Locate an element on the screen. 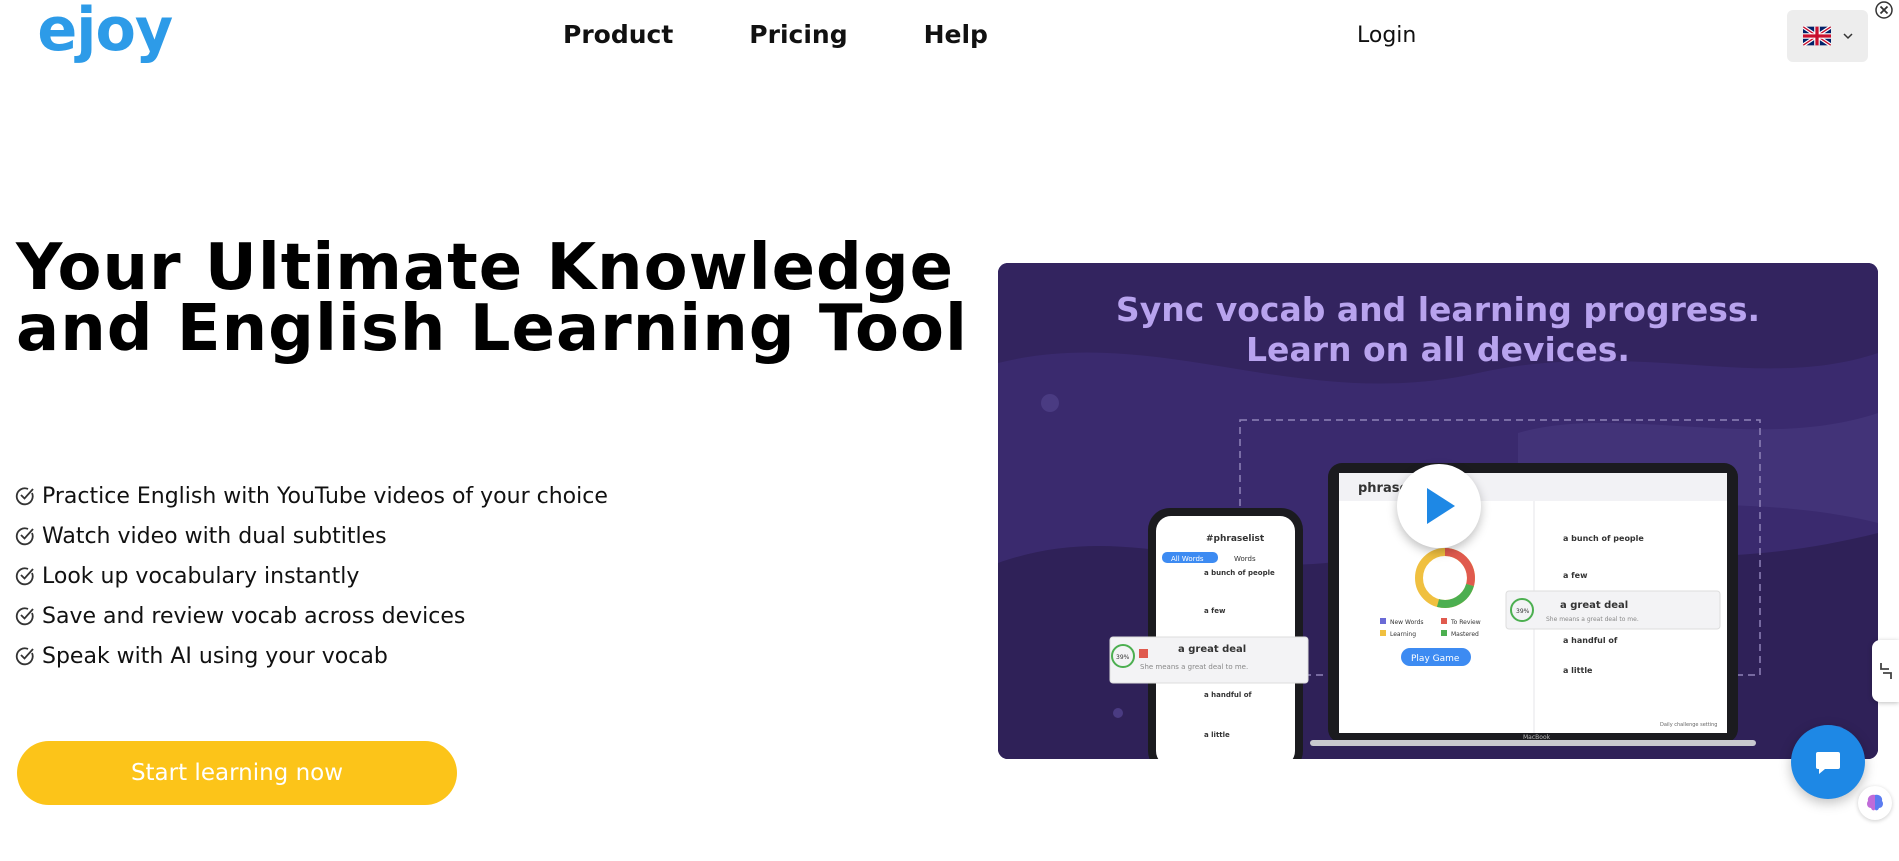  legend-new-words: New Words is located at coordinates (1407, 622).